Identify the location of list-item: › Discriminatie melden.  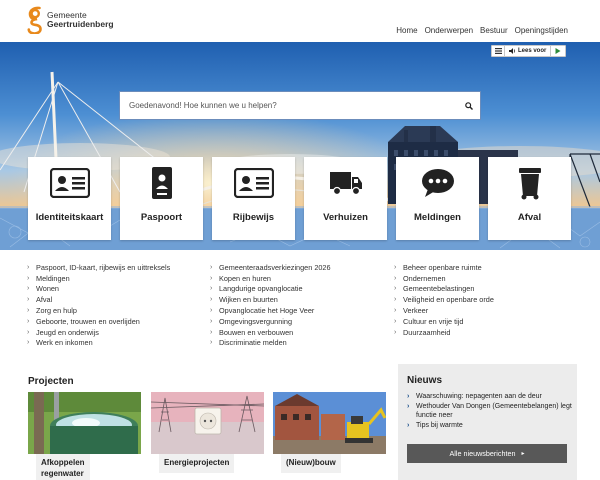
(270, 343).